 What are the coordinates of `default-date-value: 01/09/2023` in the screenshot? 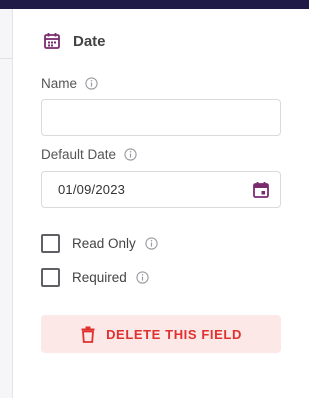 It's located at (154, 189).